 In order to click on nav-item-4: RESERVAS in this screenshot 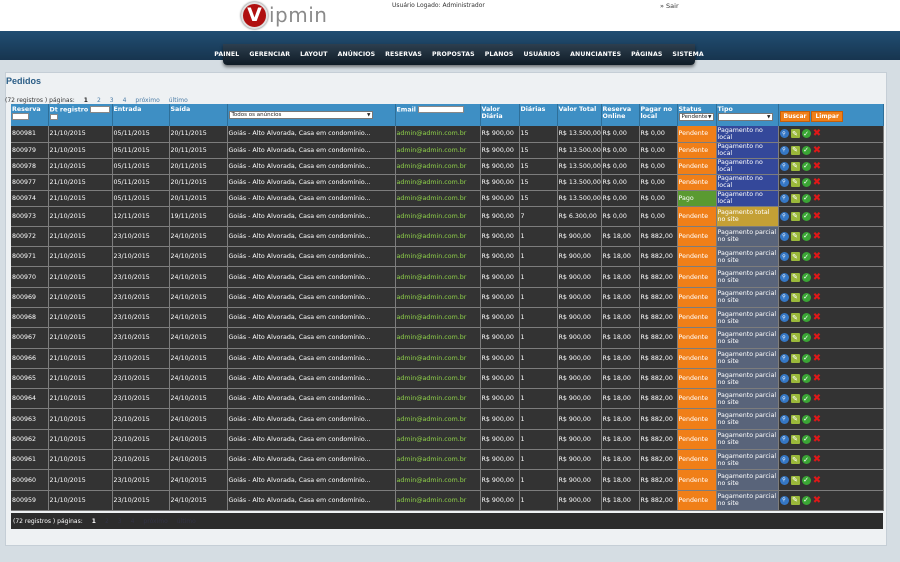, I will do `click(403, 54)`.